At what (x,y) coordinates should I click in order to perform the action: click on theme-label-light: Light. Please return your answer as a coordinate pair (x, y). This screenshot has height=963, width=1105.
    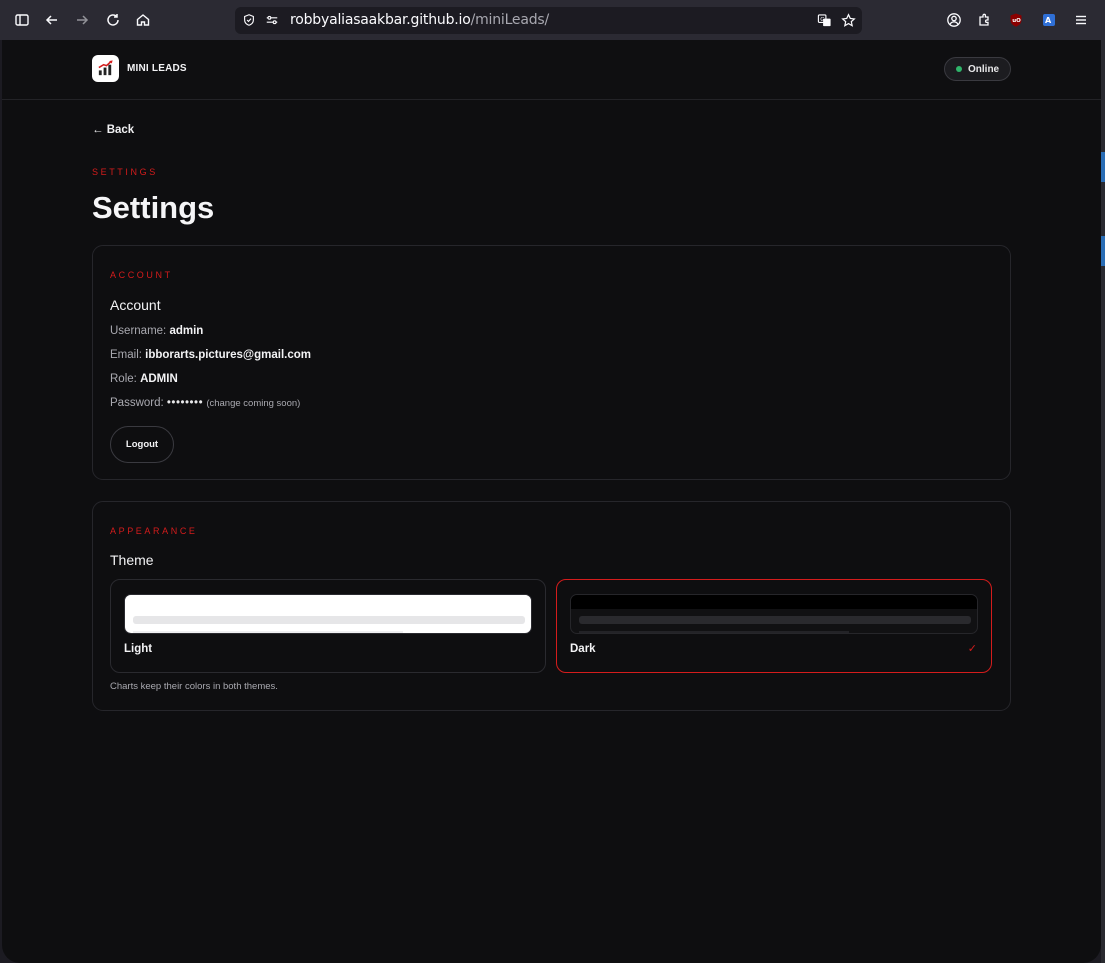
    Looking at the image, I should click on (138, 649).